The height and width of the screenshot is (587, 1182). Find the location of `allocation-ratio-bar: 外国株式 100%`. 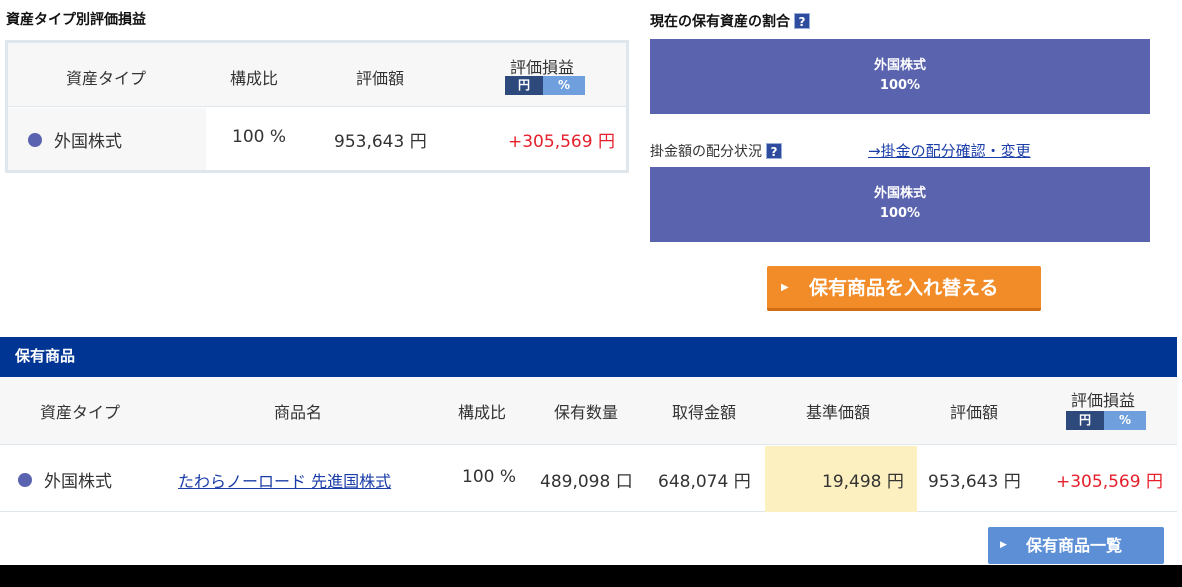

allocation-ratio-bar: 外国株式 100% is located at coordinates (900, 204).